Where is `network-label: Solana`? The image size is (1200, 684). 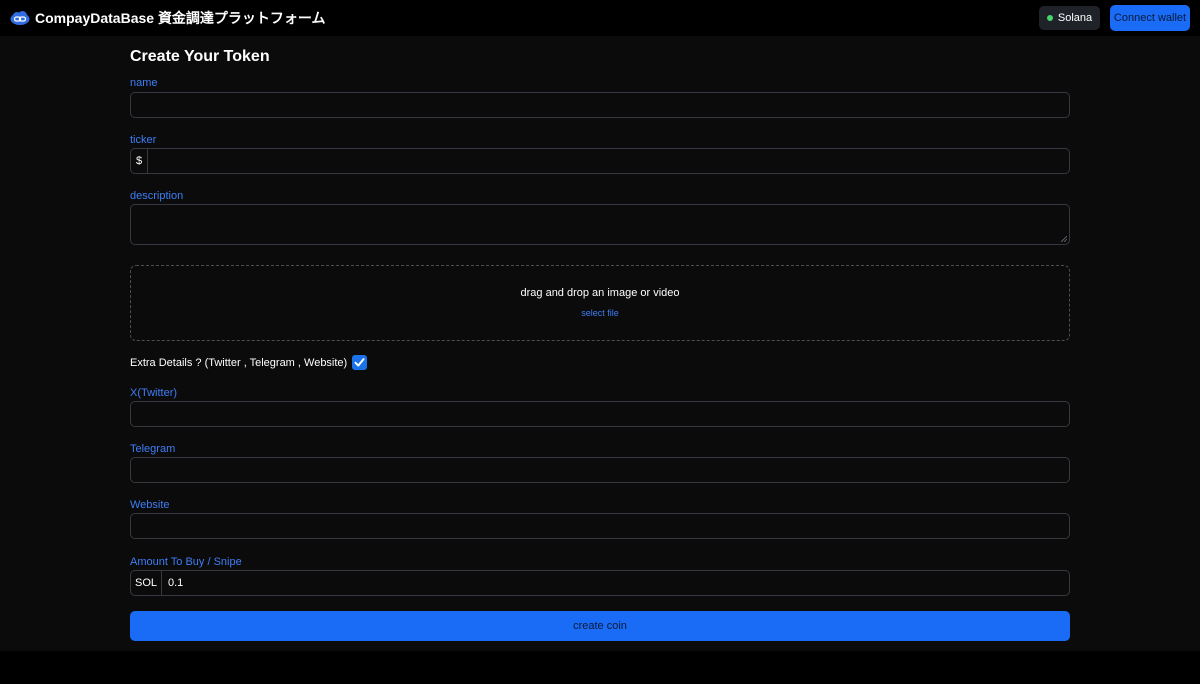
network-label: Solana is located at coordinates (1075, 18).